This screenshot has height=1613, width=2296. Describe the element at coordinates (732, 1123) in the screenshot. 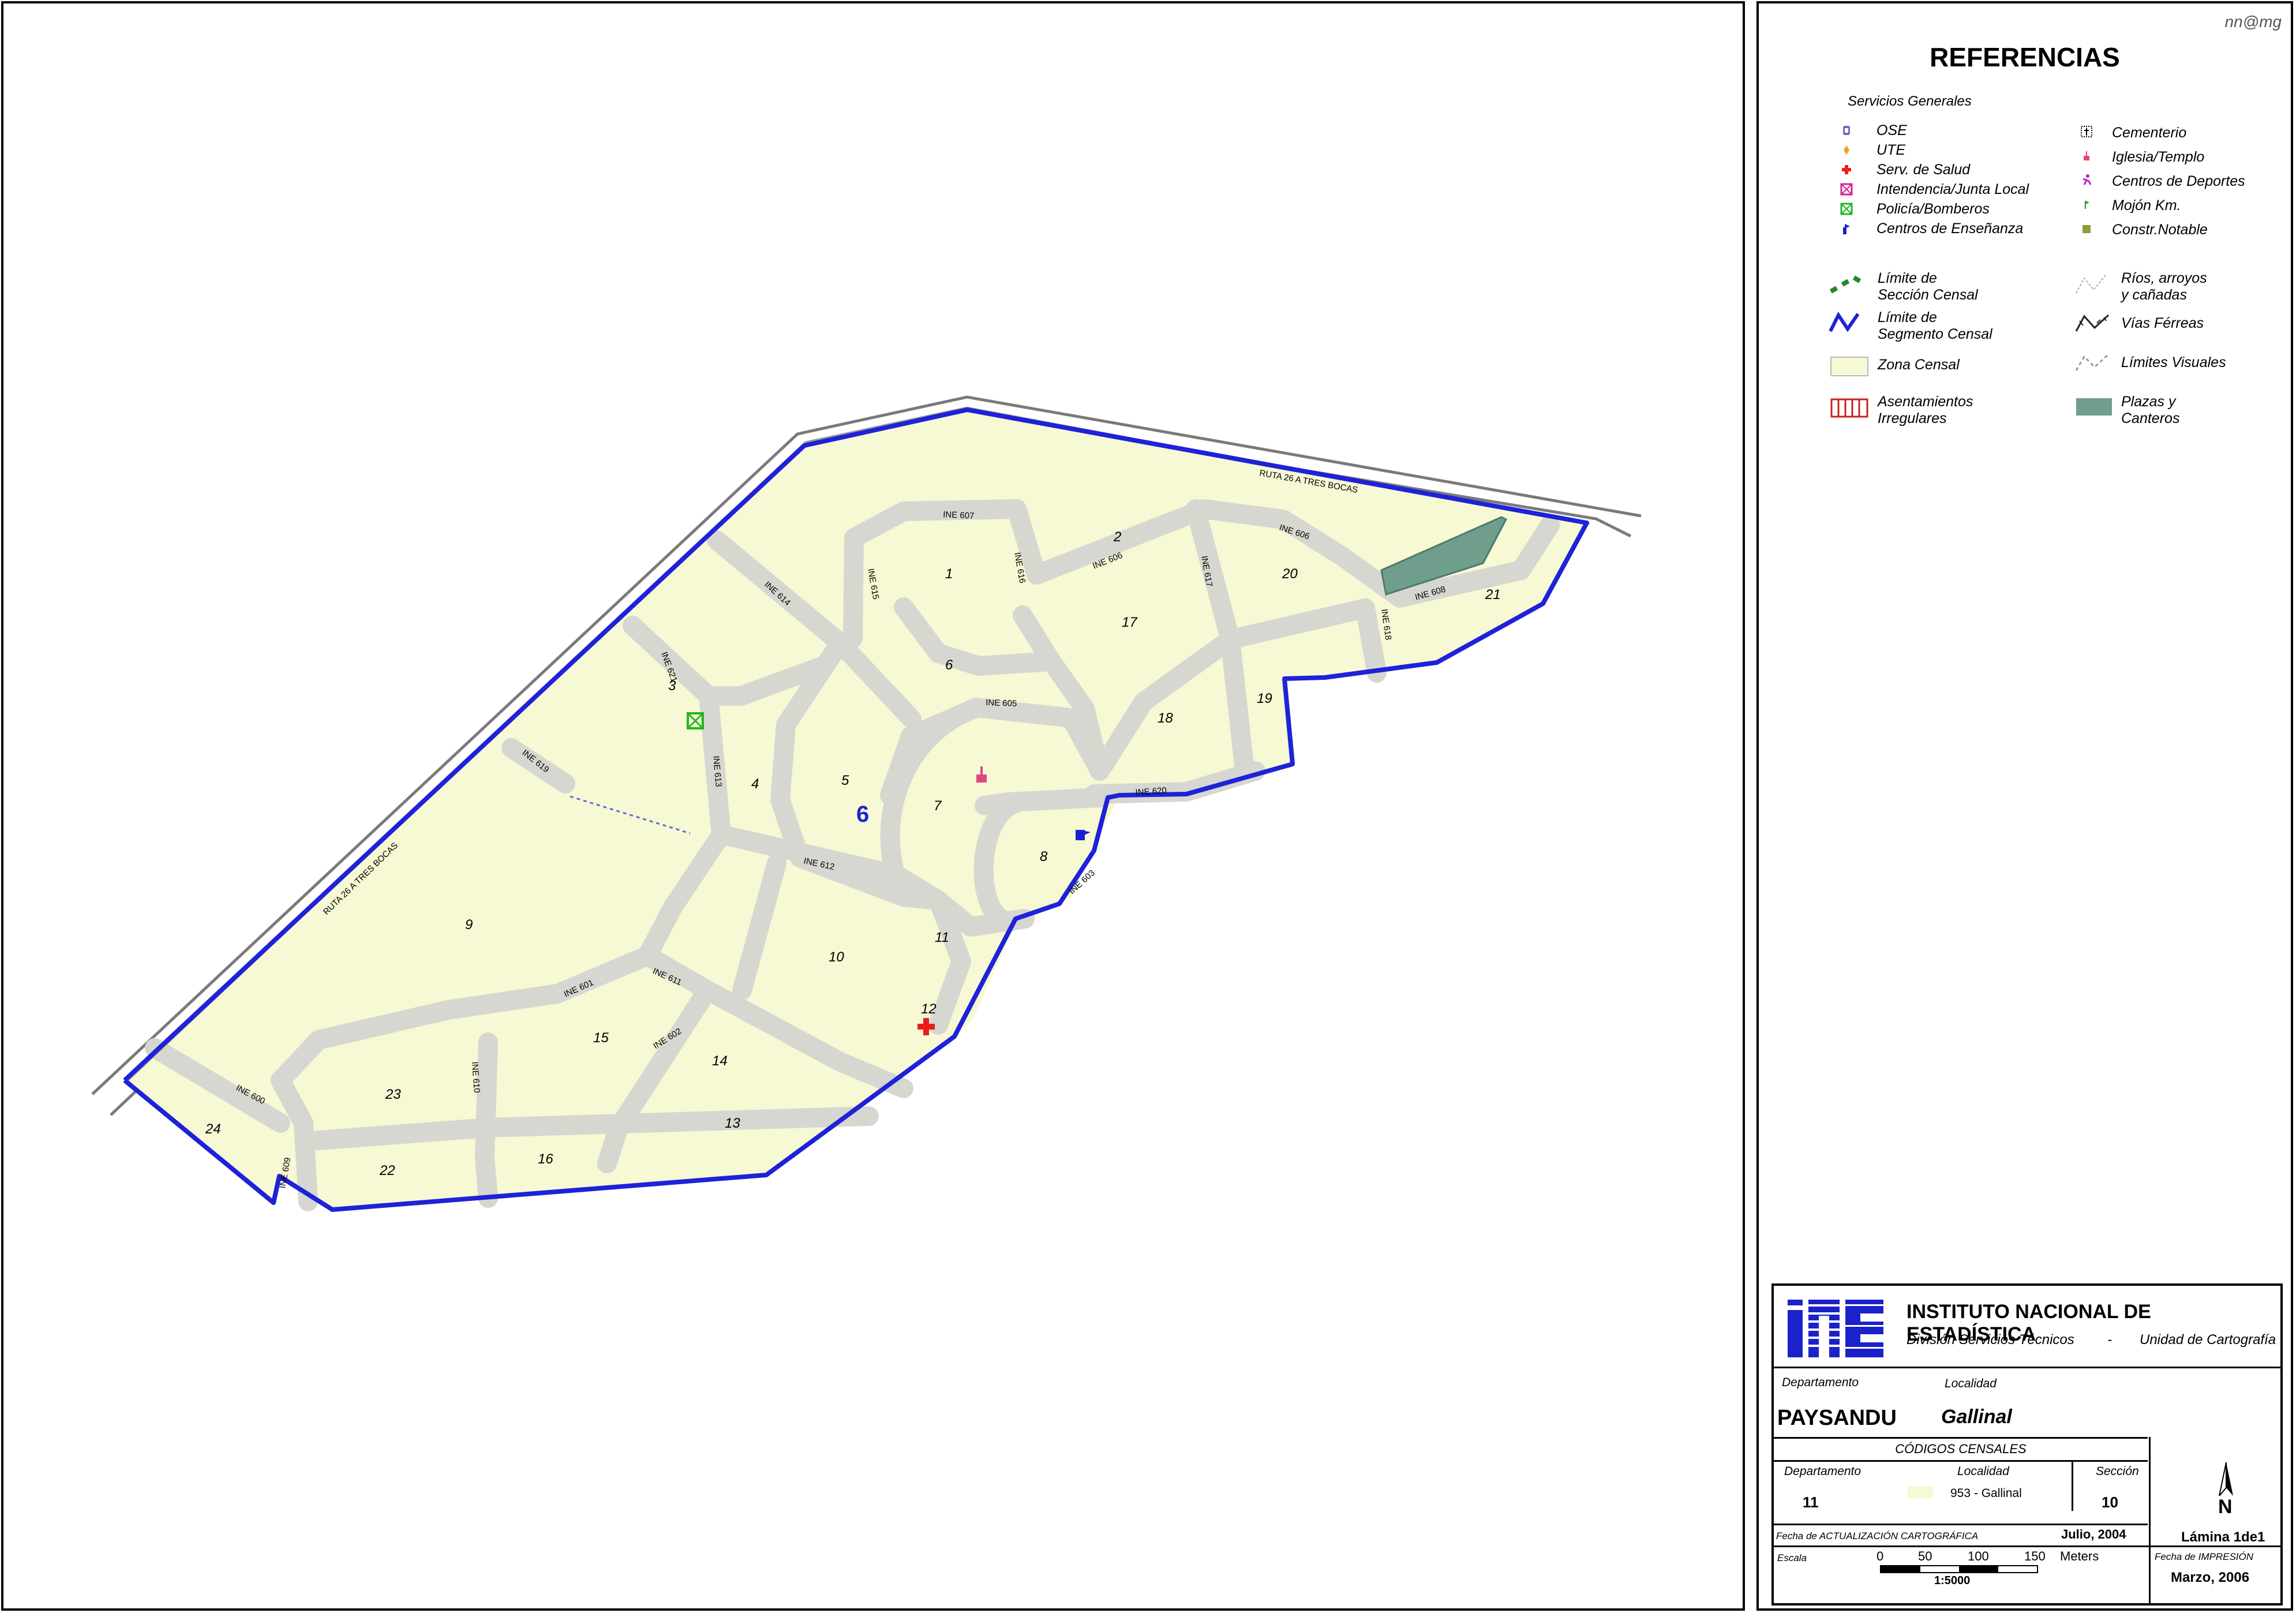

I see `zone-label: 13` at that location.